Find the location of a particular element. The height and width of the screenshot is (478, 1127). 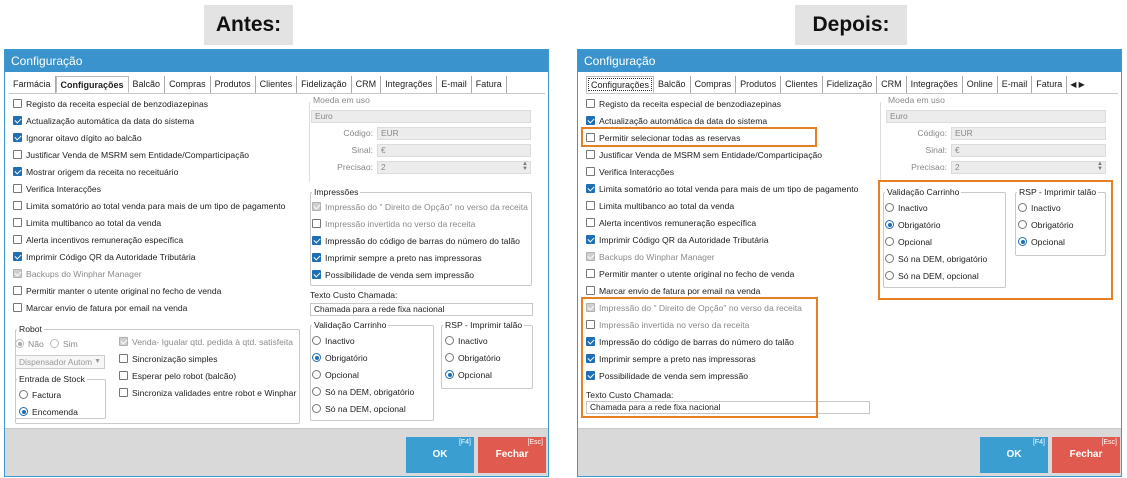

validation-inactivo-radio: Inactivo is located at coordinates (333, 341).